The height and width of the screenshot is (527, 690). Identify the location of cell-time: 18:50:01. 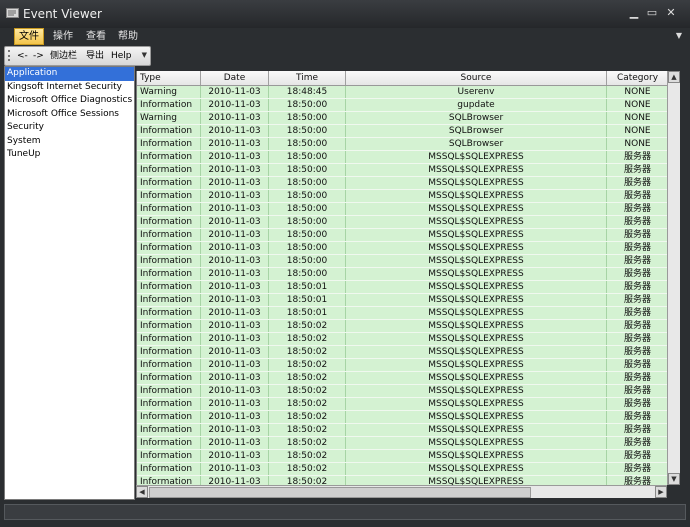
(307, 313).